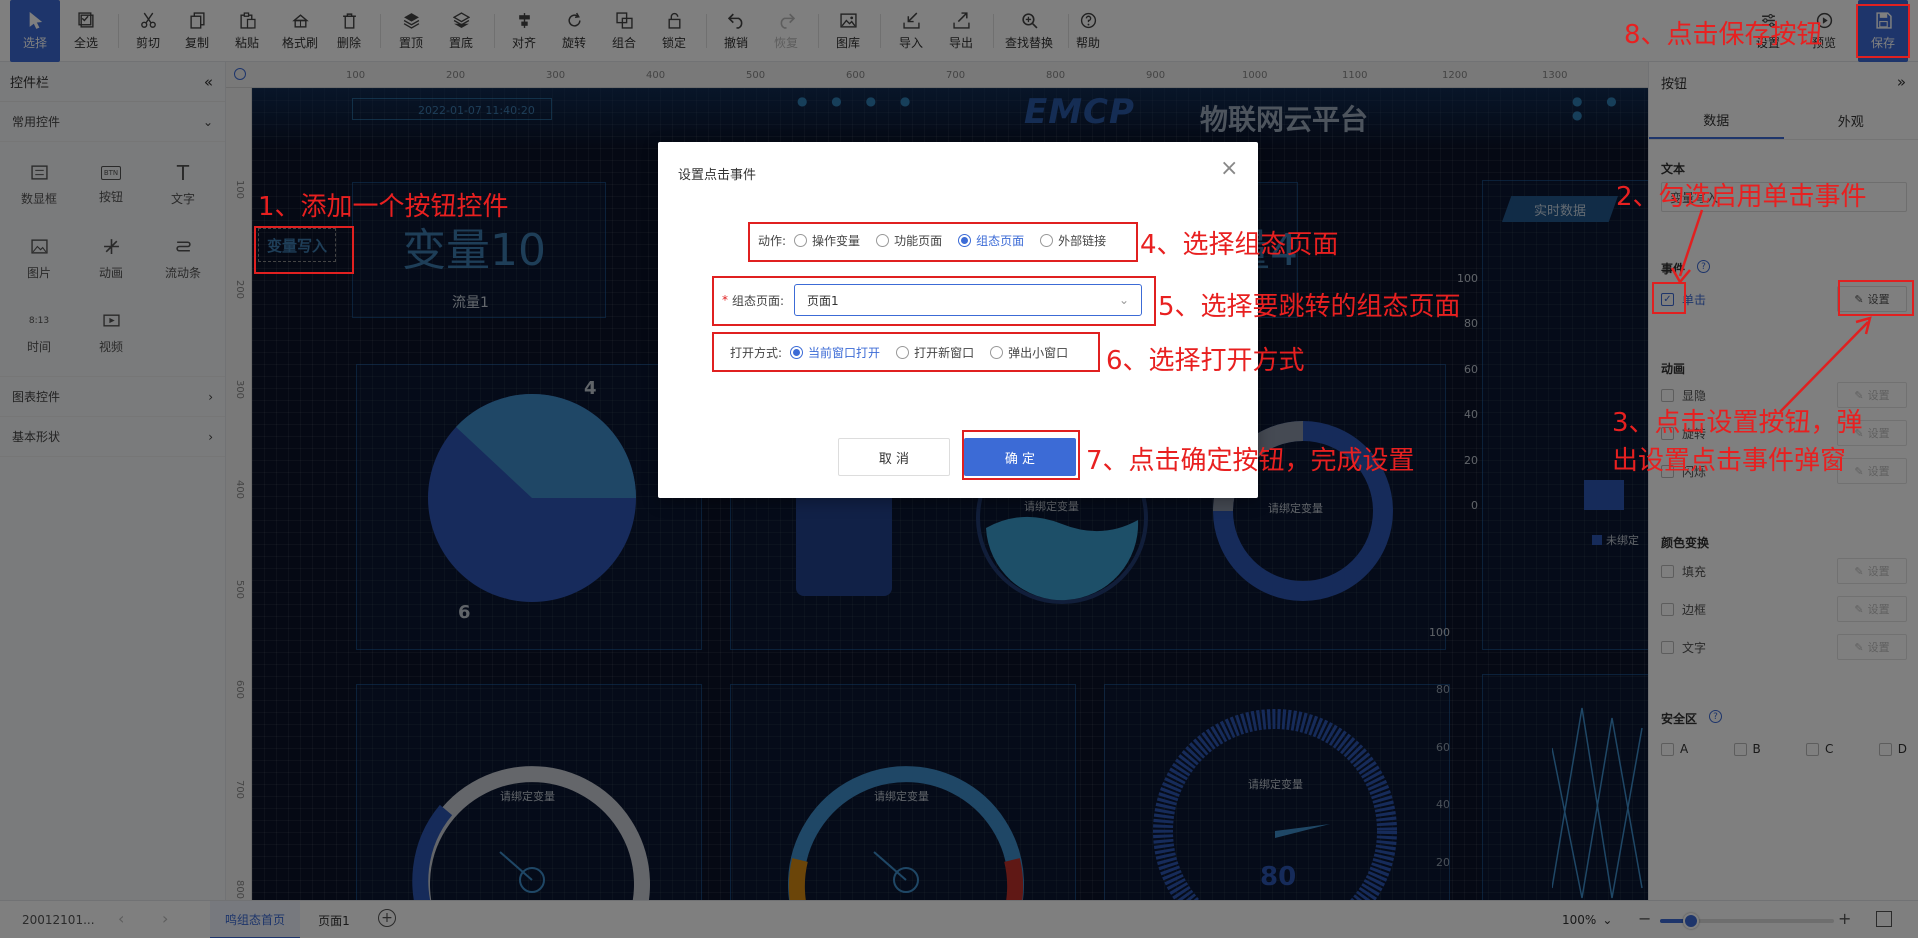 The image size is (1918, 938). What do you see at coordinates (1737, 423) in the screenshot?
I see `annotation-step-3a: 3、点击设置按钮，弹` at bounding box center [1737, 423].